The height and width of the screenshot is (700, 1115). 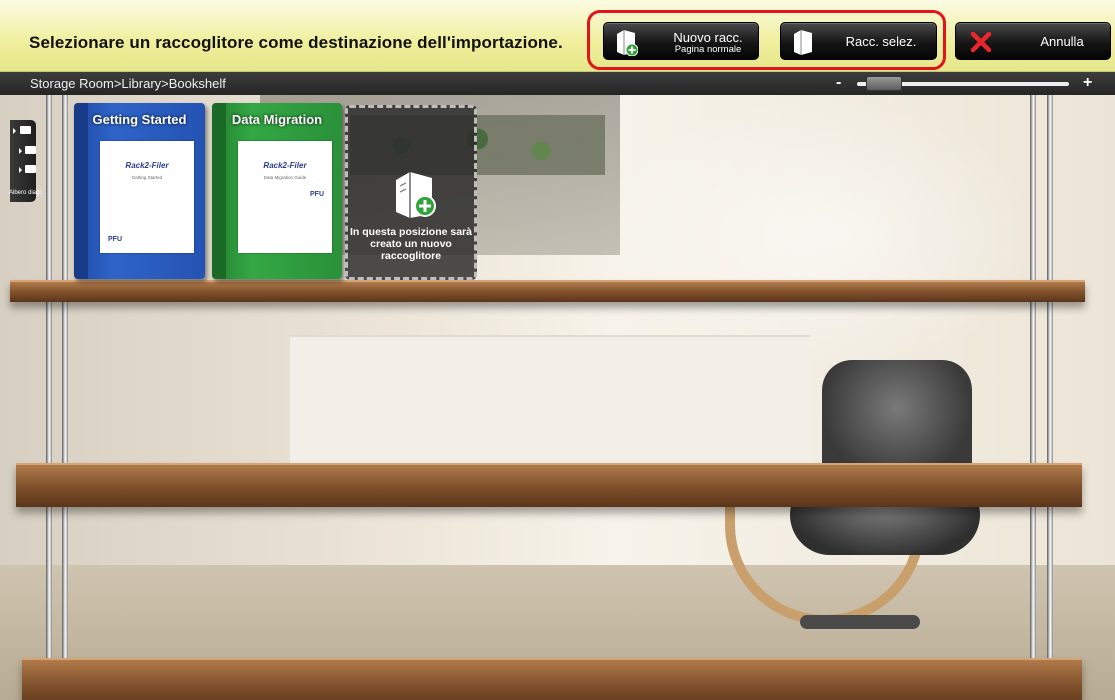 I want to click on binder-title: Getting Started, so click(x=139, y=119).